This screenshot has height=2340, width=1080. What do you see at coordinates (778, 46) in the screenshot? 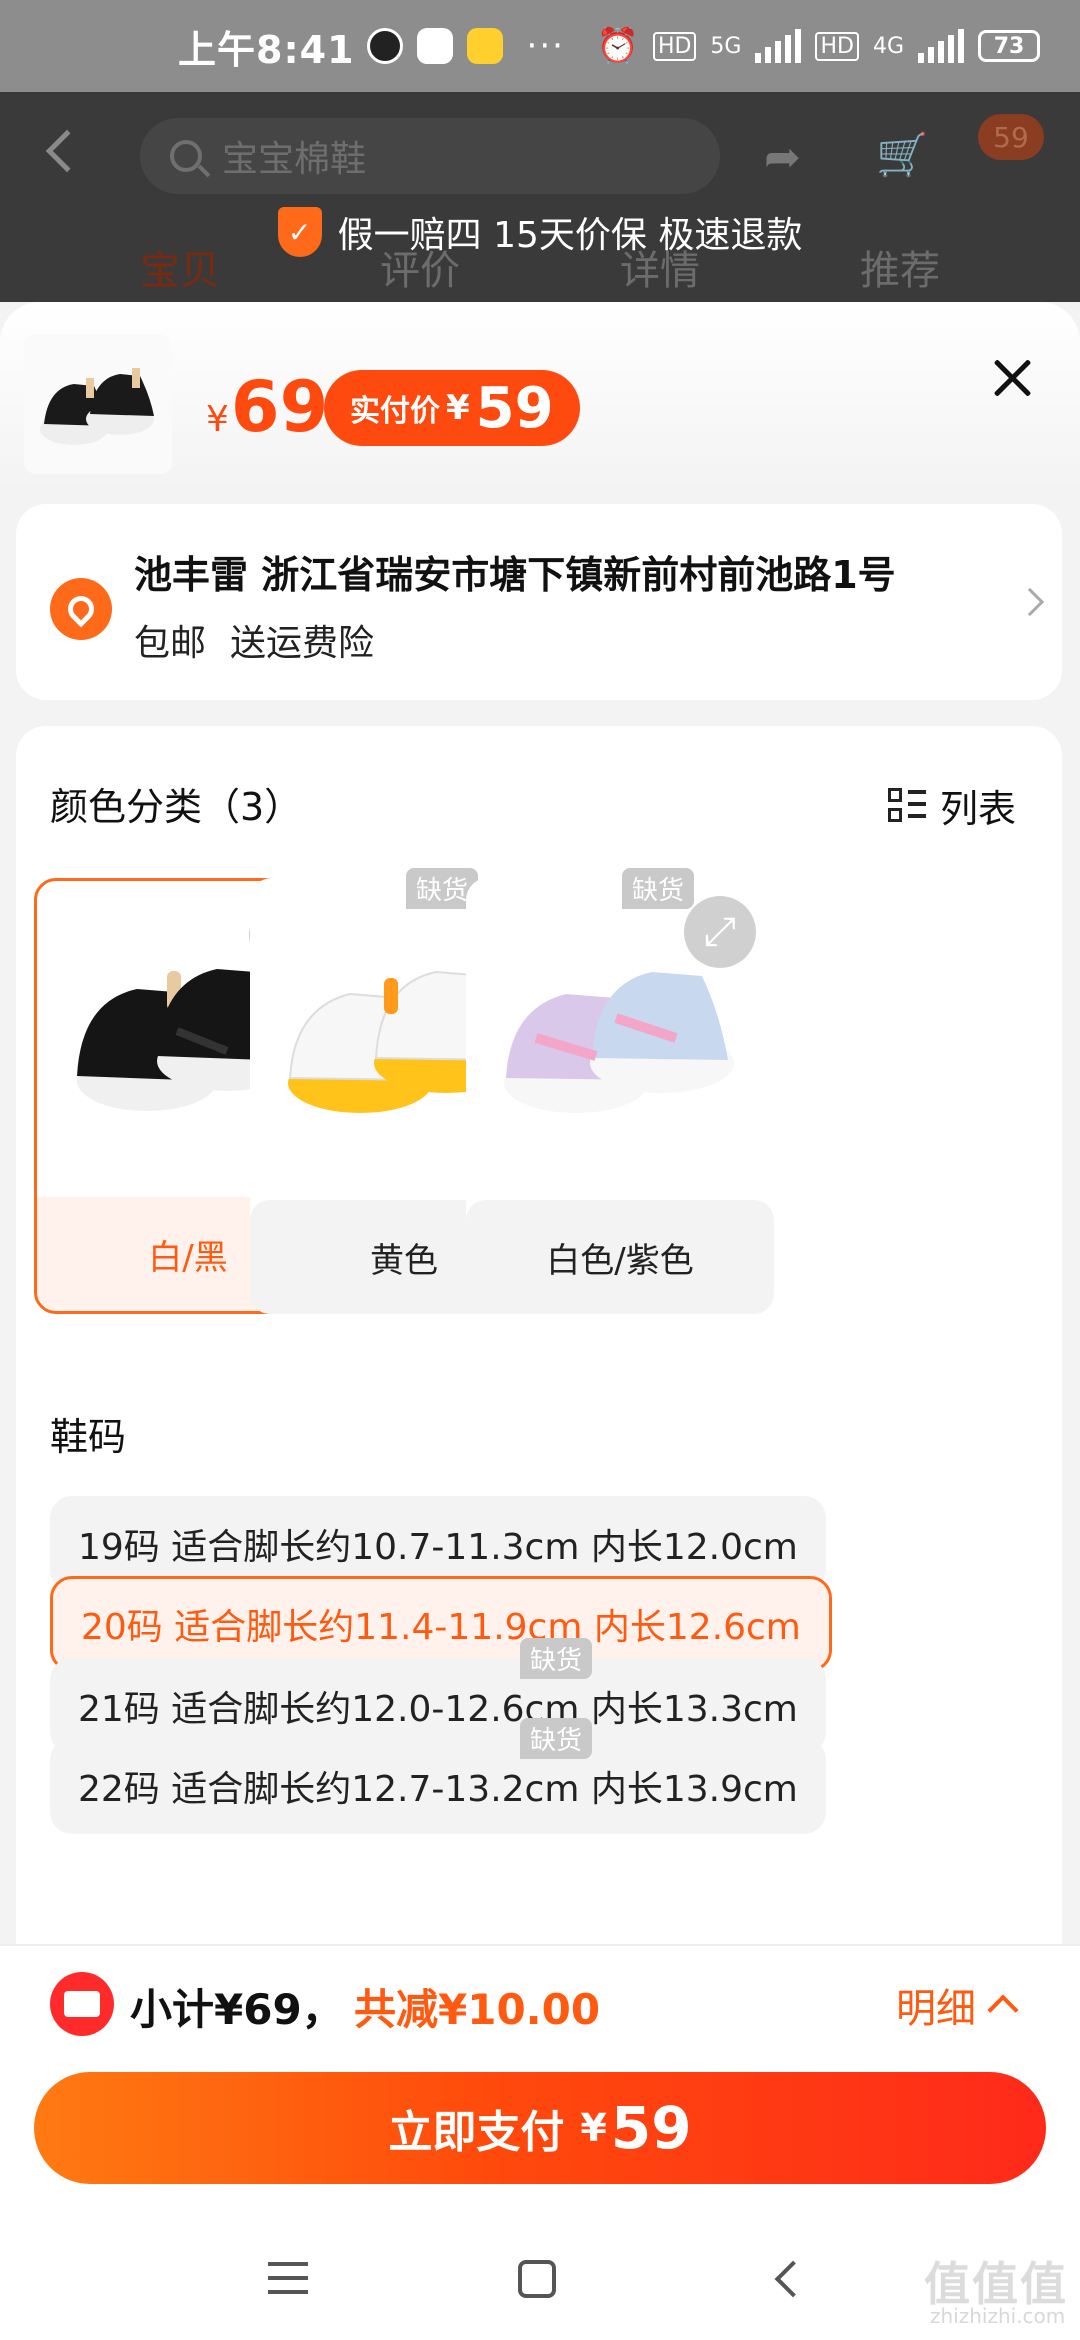
I see `signal-icon` at bounding box center [778, 46].